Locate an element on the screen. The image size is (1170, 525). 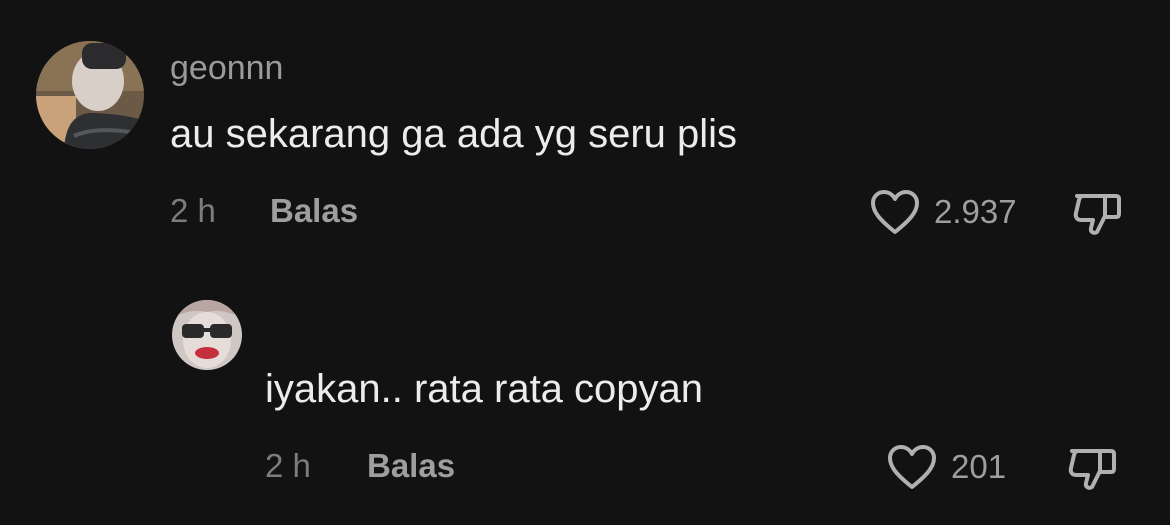
like-count: 2.937 is located at coordinates (975, 211).